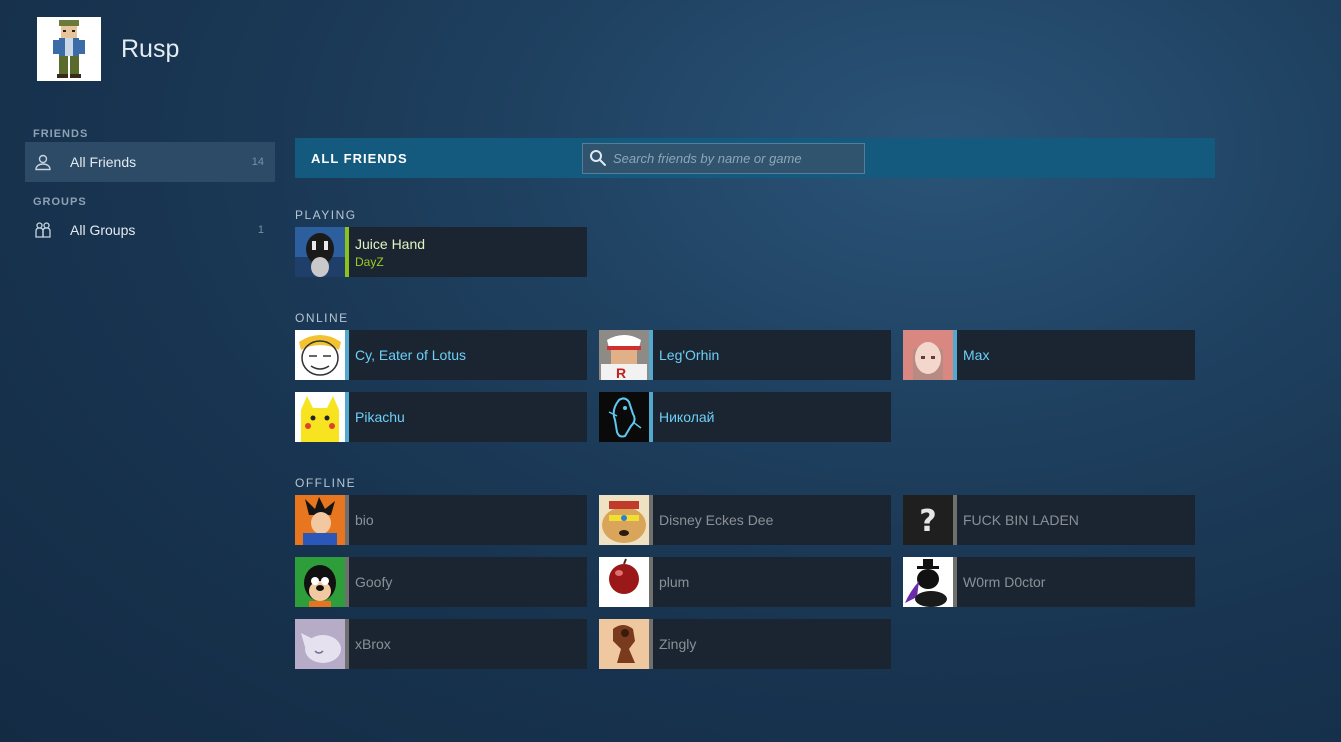 The image size is (1341, 742). I want to click on sidebar-section-groups: GROUPS, so click(60, 202).